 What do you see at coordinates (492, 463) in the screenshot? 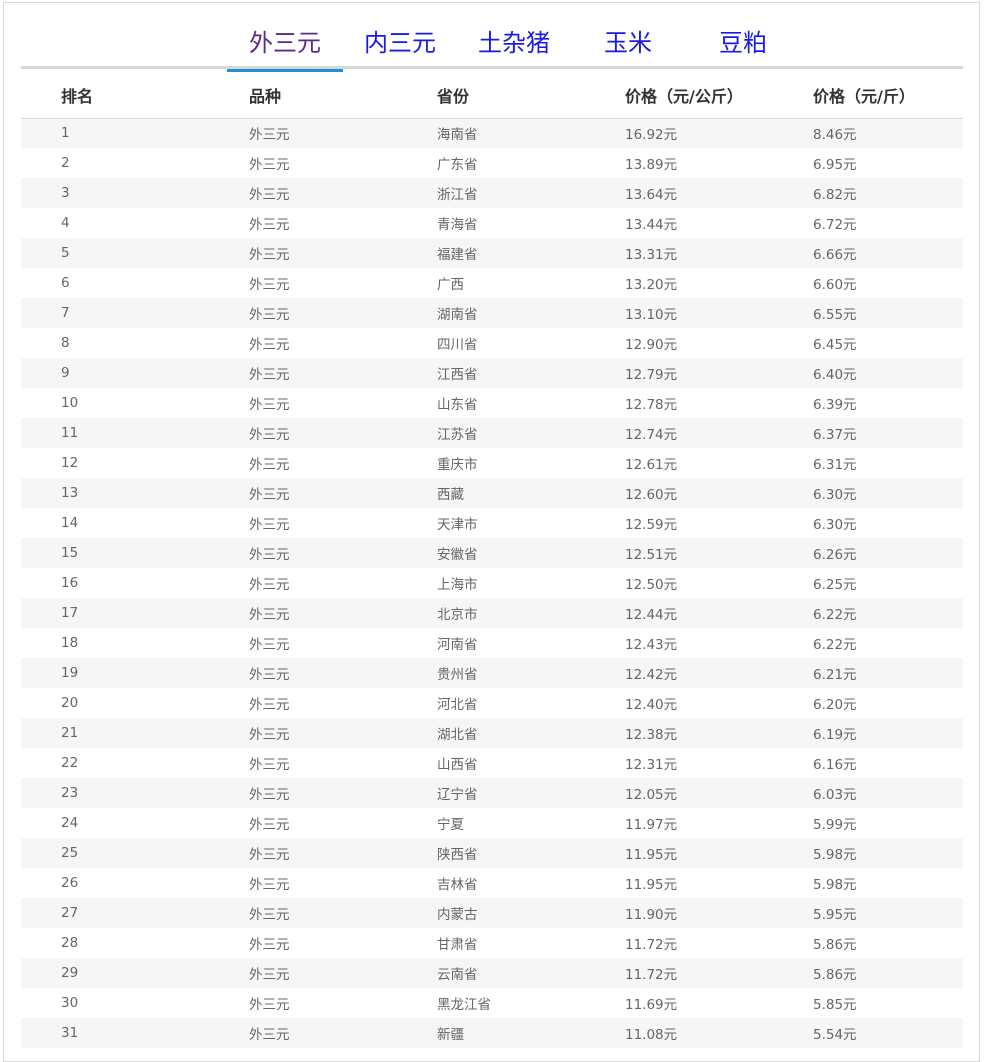
I see `table-row: 12 外三元 重庆市 12.61元 6.31元` at bounding box center [492, 463].